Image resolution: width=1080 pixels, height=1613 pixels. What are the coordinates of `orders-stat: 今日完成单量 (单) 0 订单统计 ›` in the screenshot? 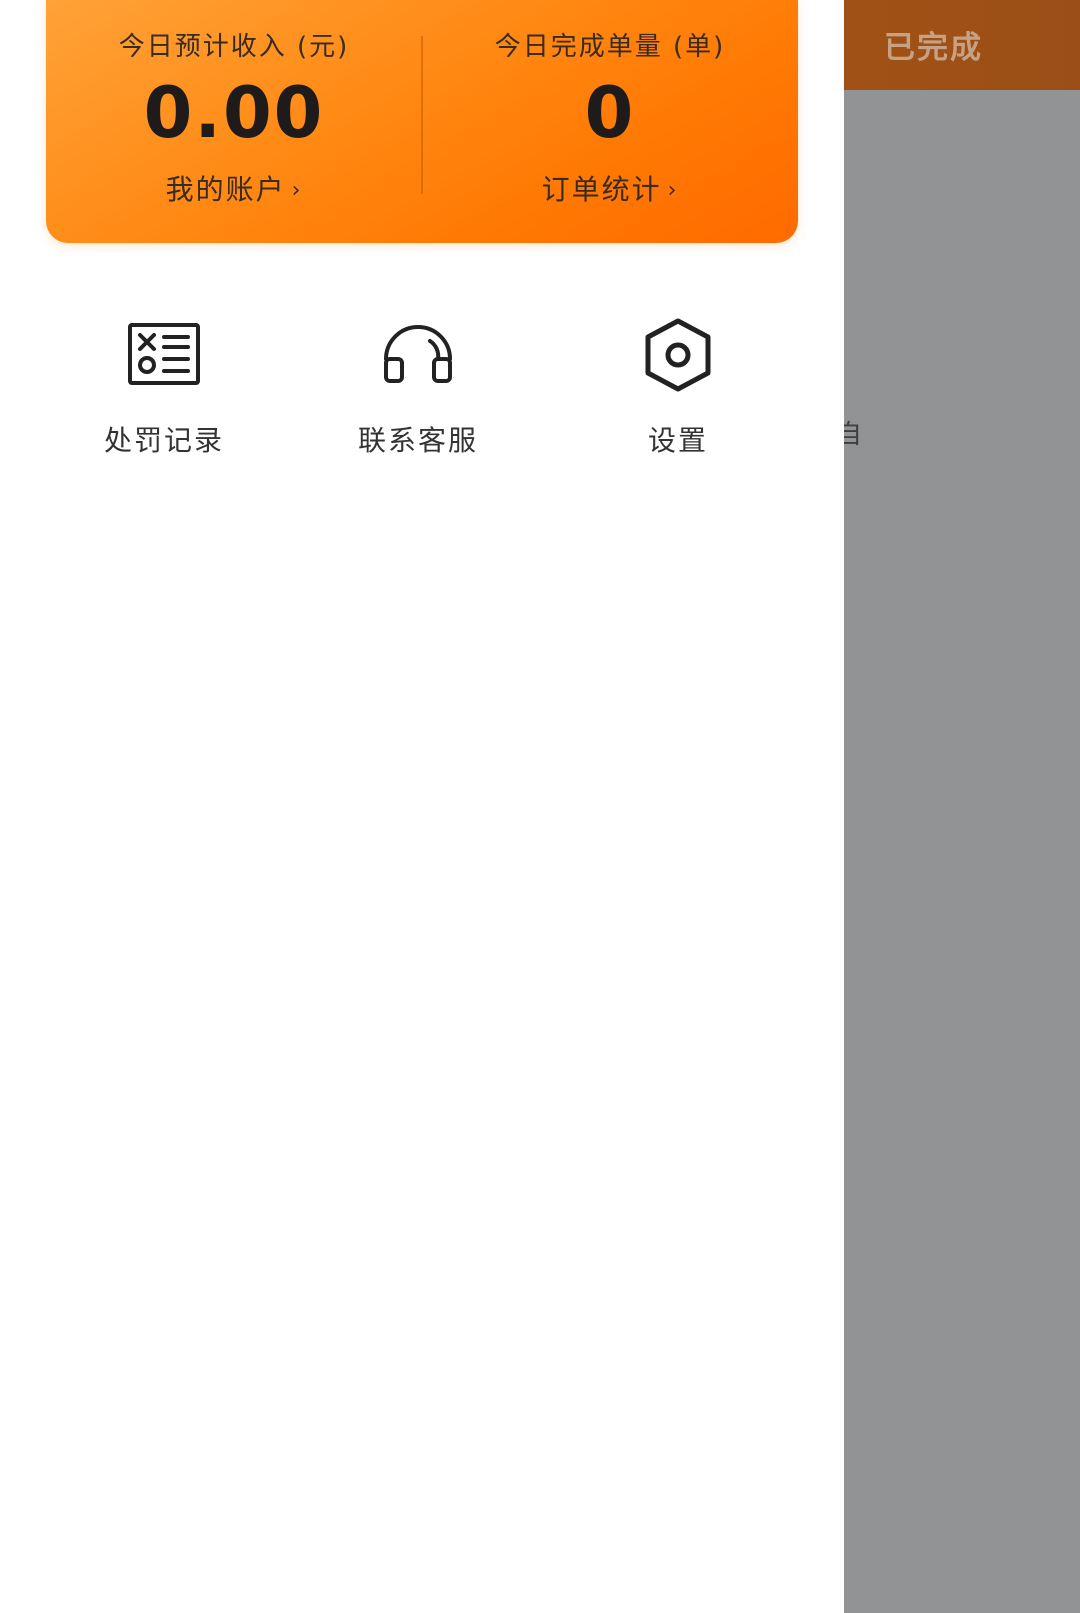 It's located at (610, 121).